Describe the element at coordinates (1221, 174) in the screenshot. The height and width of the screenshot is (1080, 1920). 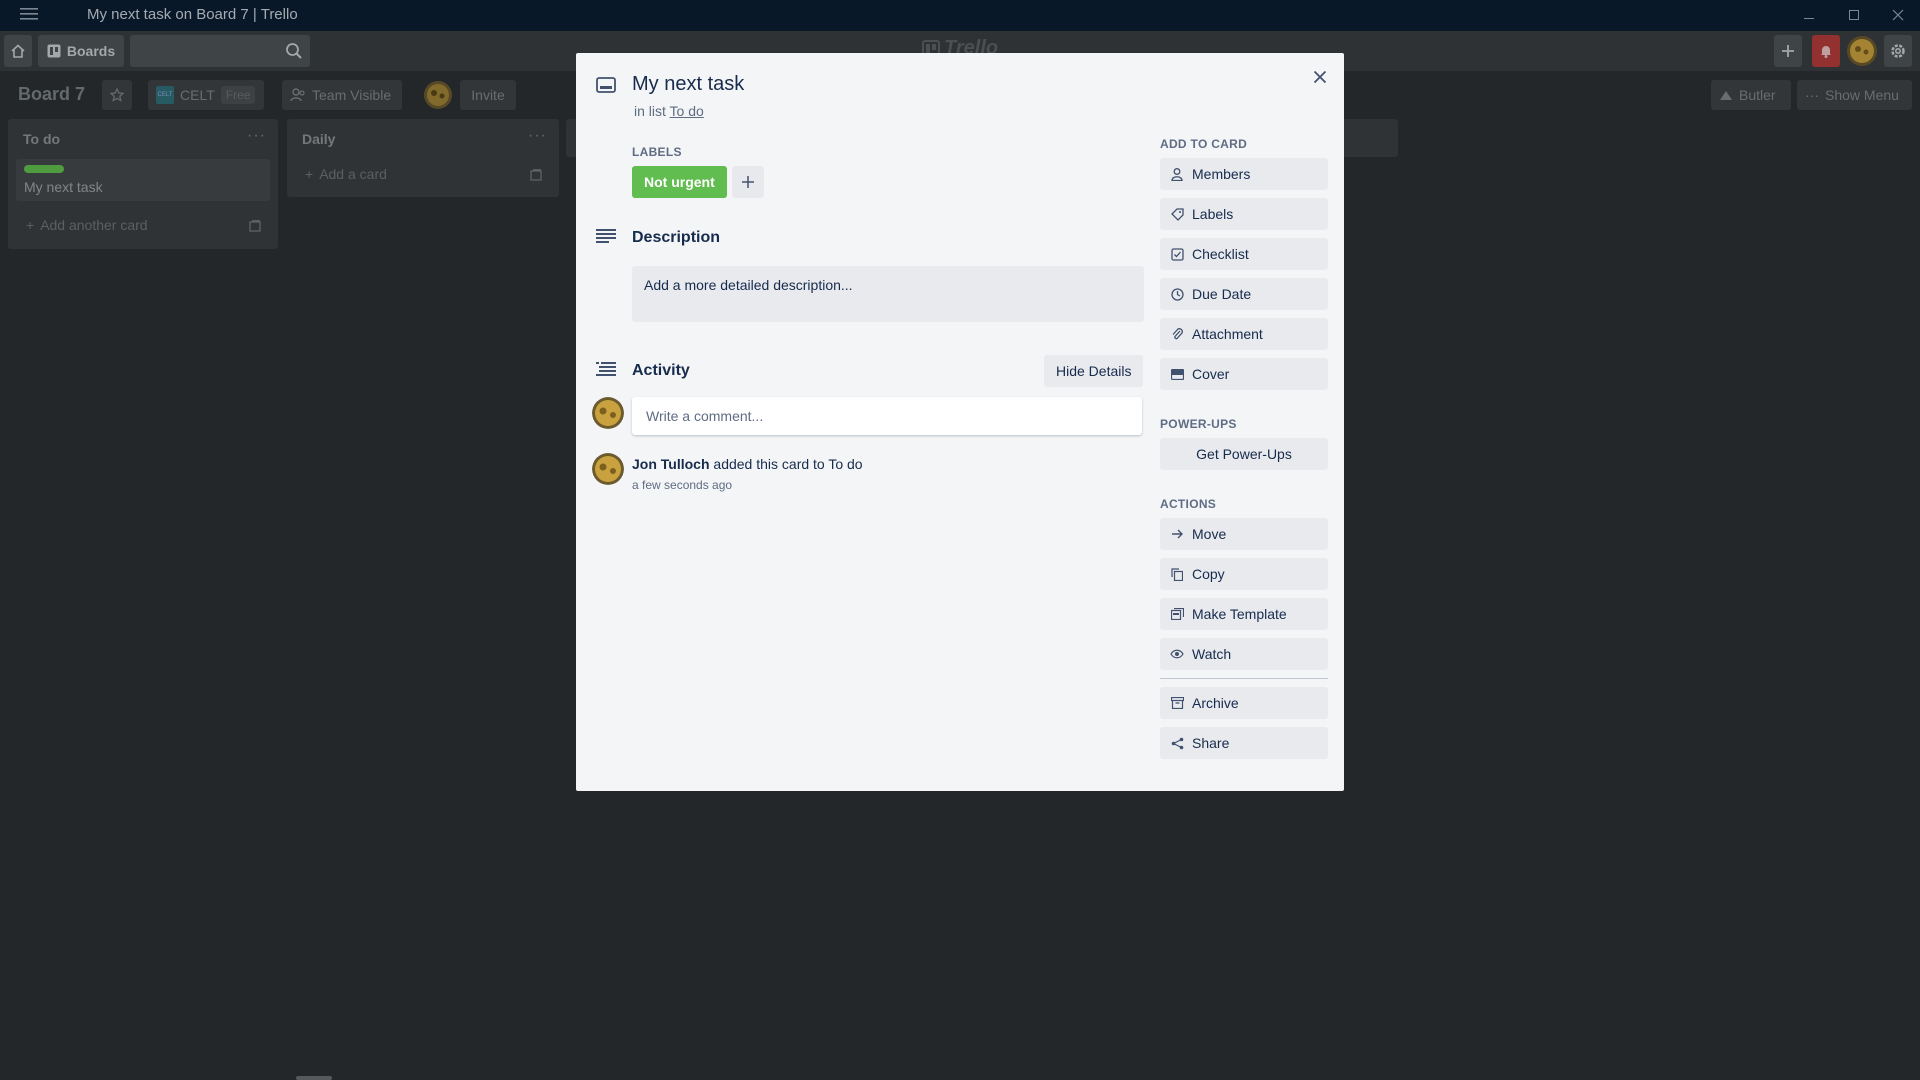
I see `members-label: Members` at that location.